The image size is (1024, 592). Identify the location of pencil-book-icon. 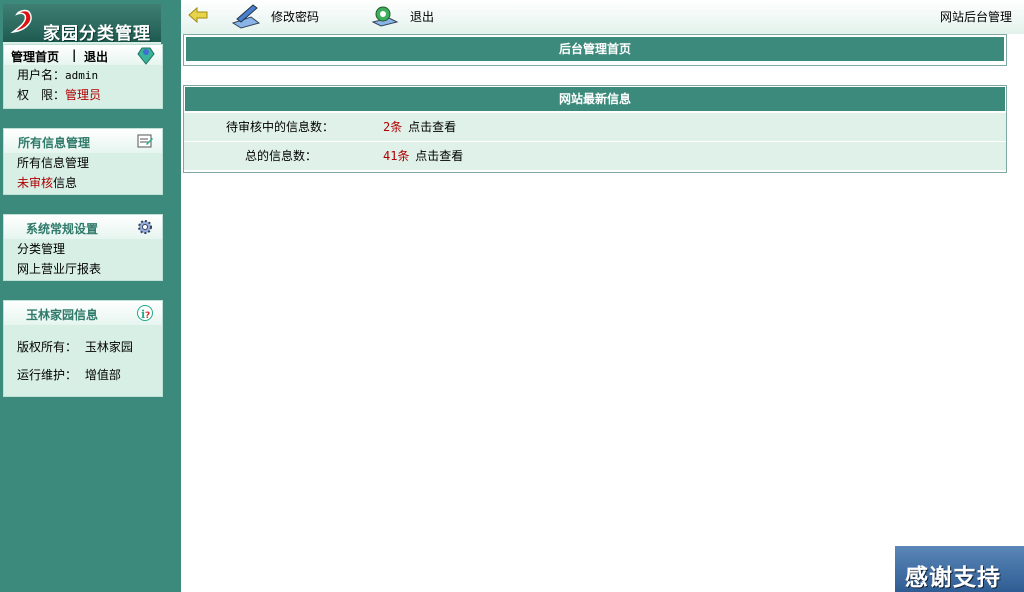
(246, 16).